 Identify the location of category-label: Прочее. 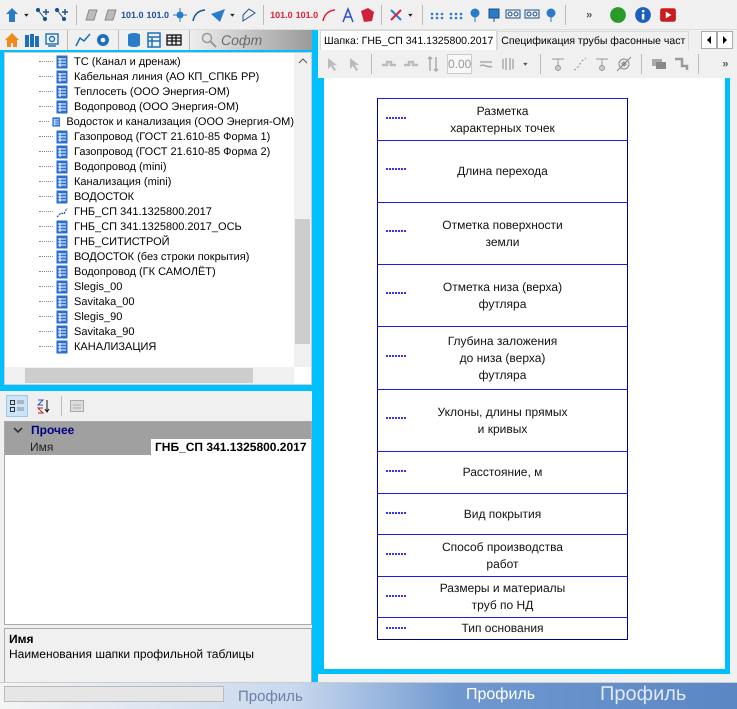
(52, 430).